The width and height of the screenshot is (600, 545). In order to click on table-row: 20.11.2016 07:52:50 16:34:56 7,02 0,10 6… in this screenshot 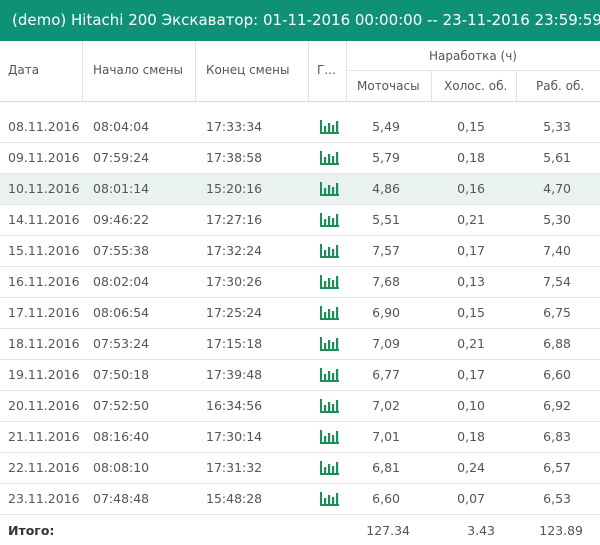, I will do `click(300, 406)`.